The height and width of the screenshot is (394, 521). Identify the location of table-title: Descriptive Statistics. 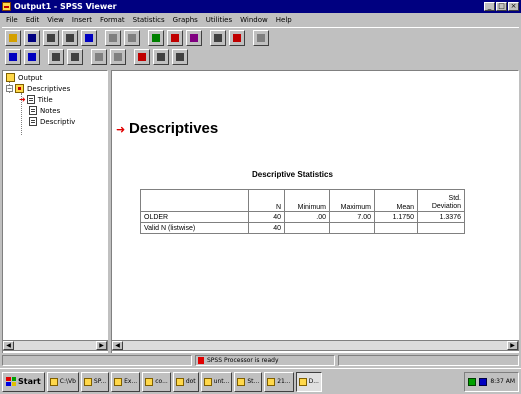
(292, 174).